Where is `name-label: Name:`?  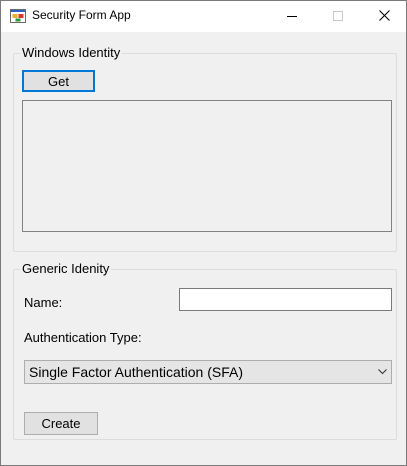
name-label: Name: is located at coordinates (43, 302).